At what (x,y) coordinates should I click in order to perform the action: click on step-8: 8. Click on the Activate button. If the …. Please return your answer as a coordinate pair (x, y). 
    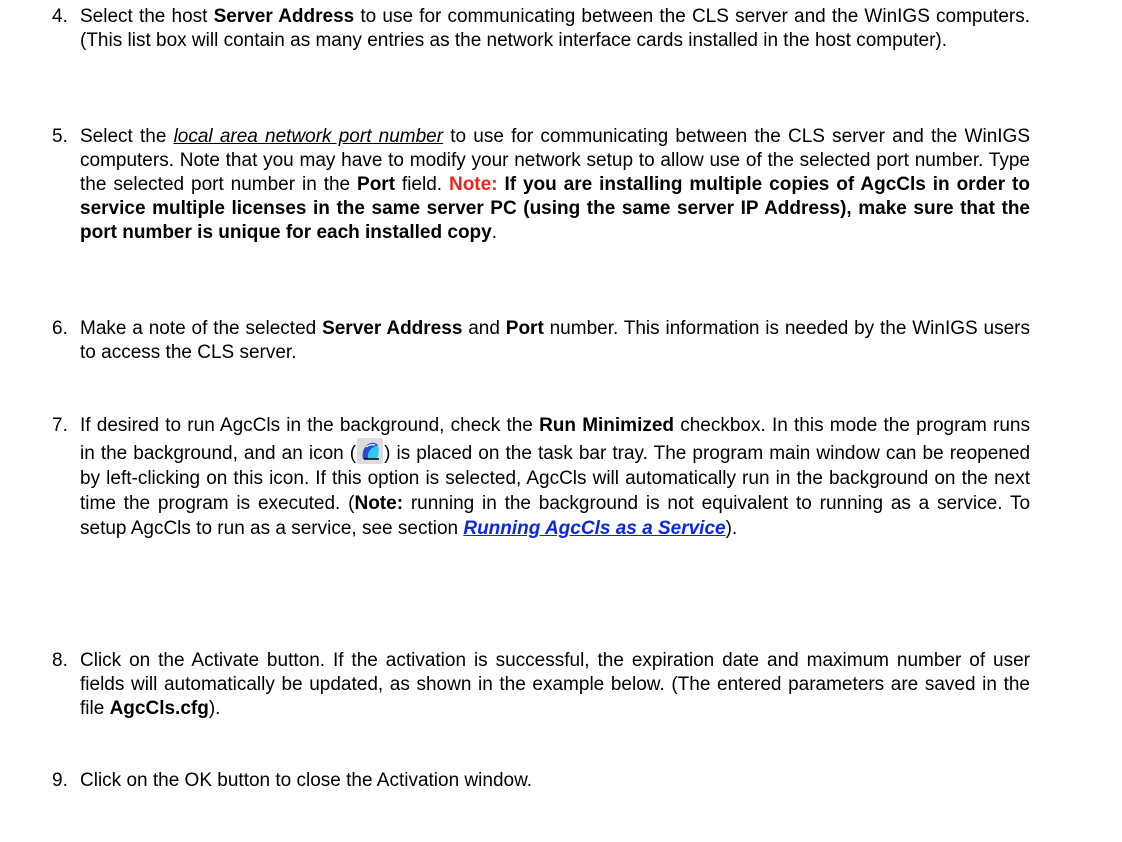
    Looking at the image, I should click on (541, 685).